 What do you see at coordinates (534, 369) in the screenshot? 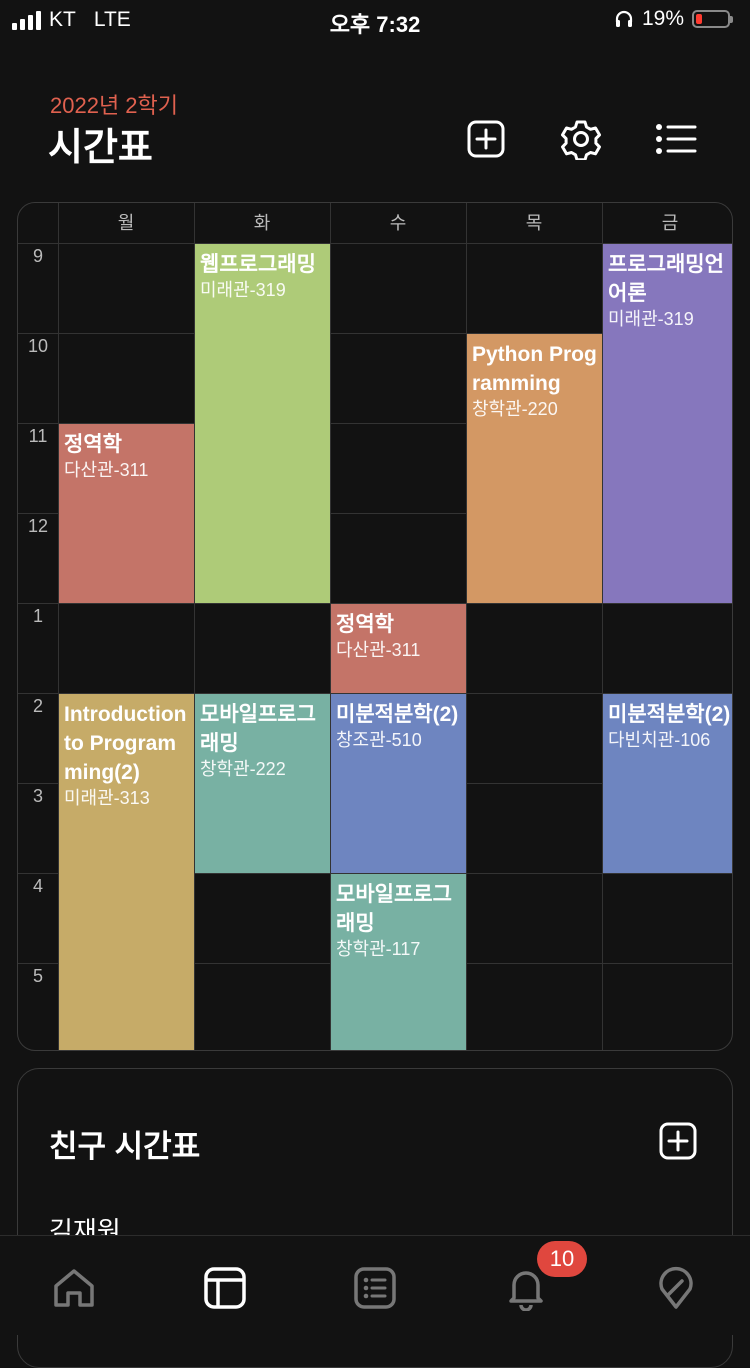
I see `course-name: Python Programming` at bounding box center [534, 369].